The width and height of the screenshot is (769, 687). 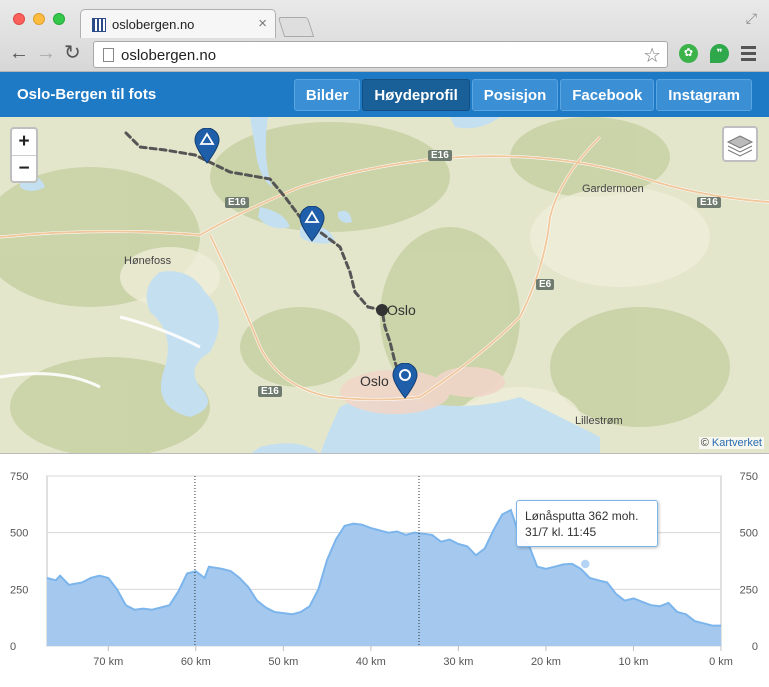 I want to click on attribution-link: Kartverket, so click(x=737, y=443).